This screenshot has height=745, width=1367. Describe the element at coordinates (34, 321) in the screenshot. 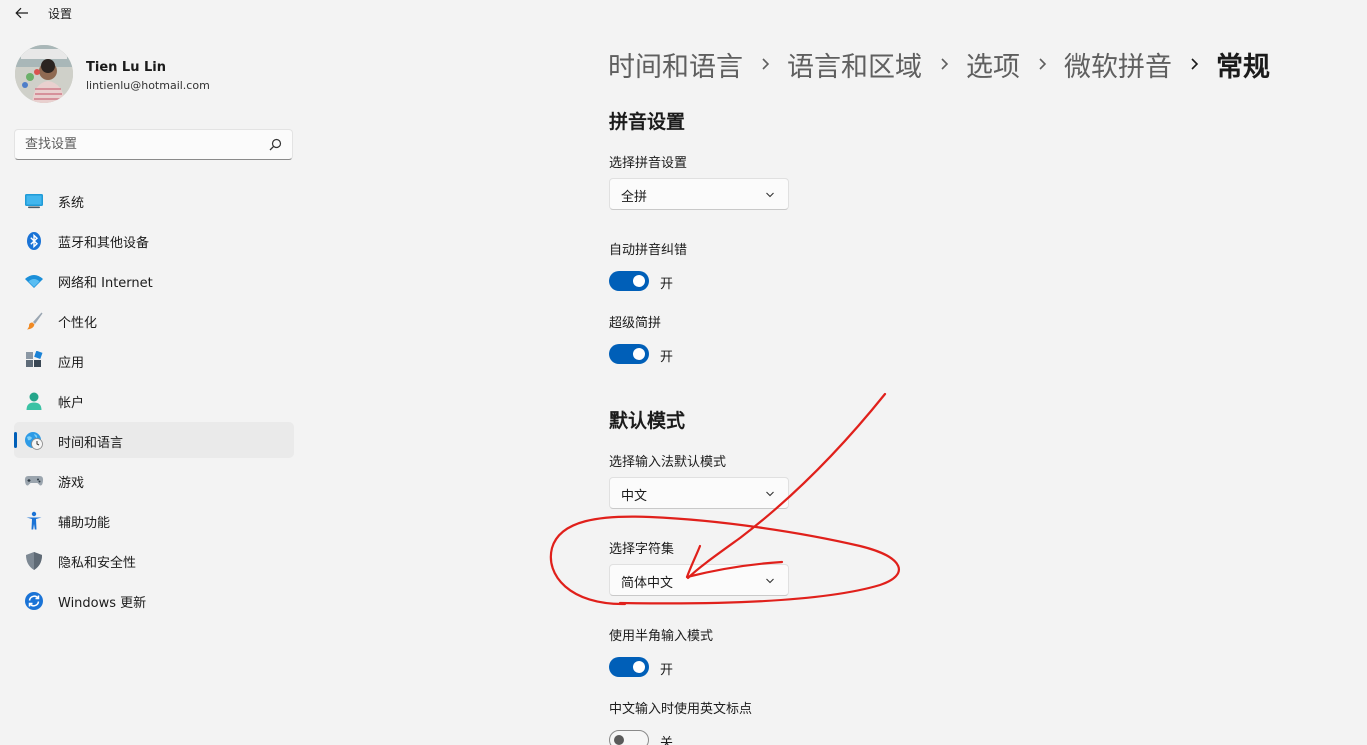

I see `paintbrush-icon` at that location.